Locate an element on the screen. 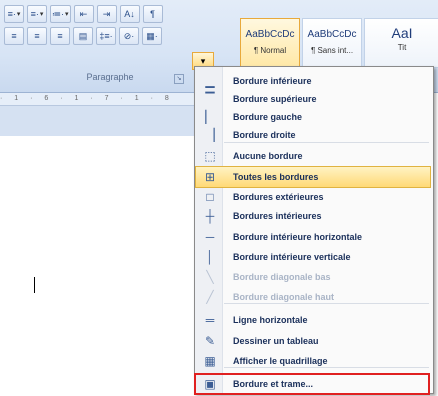 The image size is (438, 396). increase-indent-button: ⇥ is located at coordinates (106, 14).